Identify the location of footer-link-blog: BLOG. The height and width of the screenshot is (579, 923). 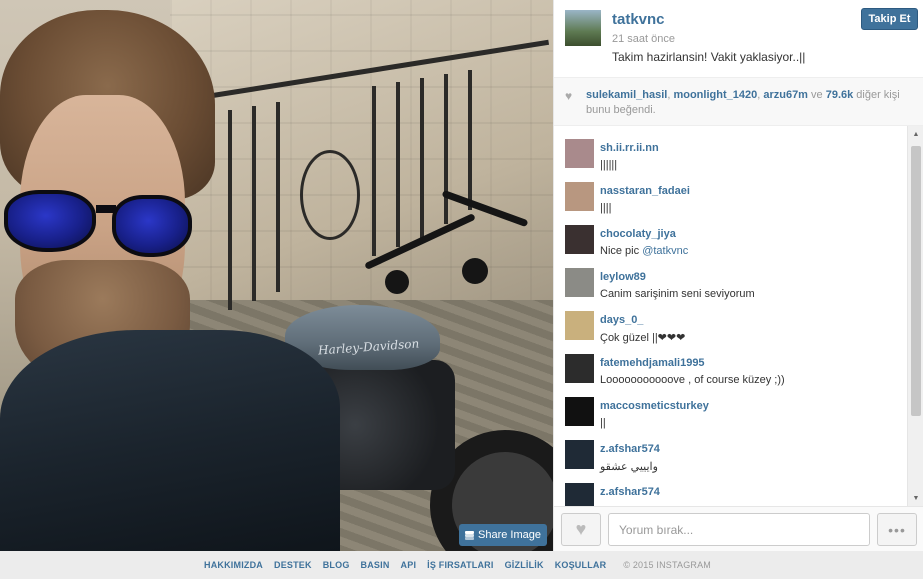
(336, 565).